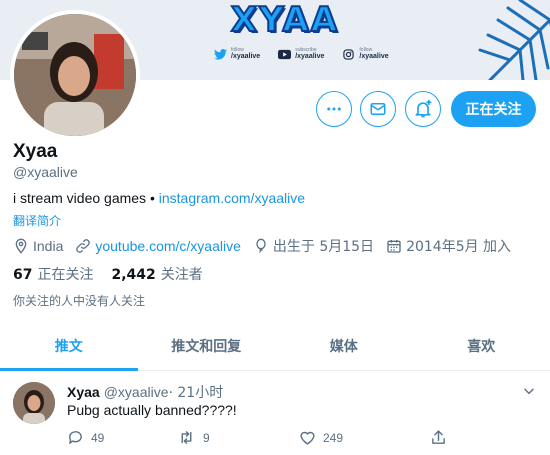  I want to click on following-count: 67, so click(23, 275).